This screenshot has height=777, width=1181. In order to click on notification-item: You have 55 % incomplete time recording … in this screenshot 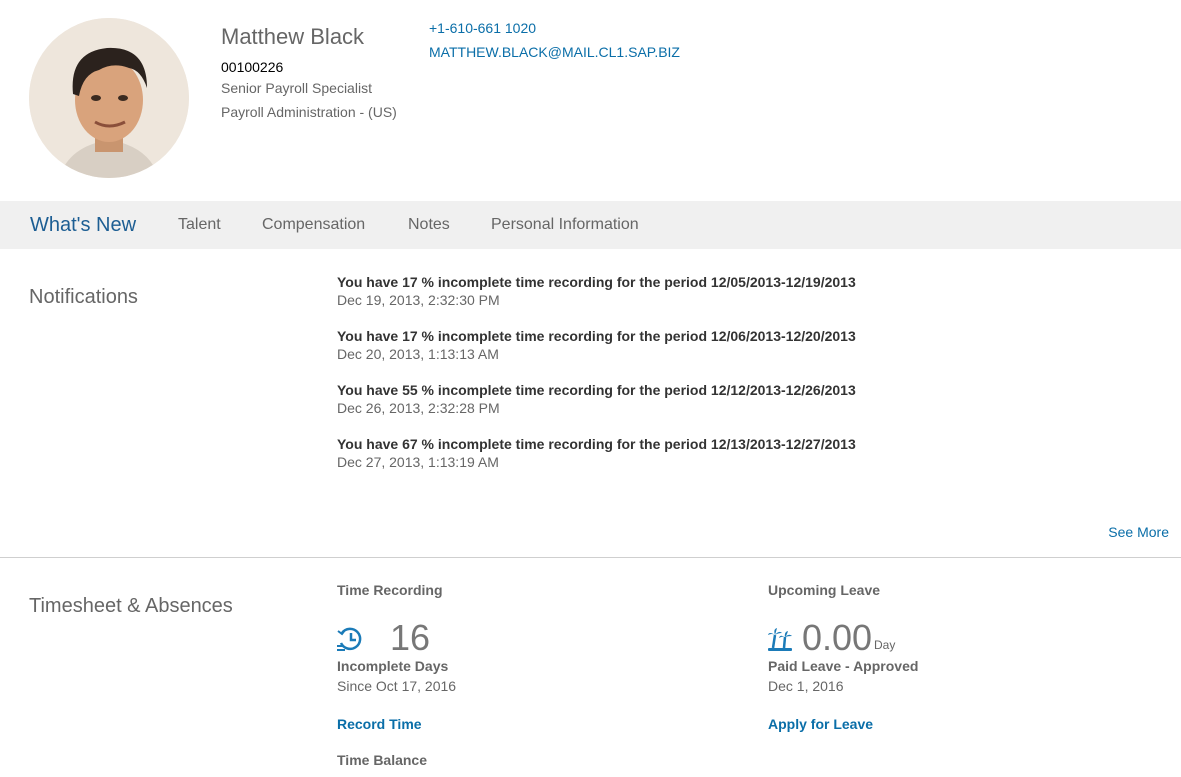, I will do `click(717, 399)`.